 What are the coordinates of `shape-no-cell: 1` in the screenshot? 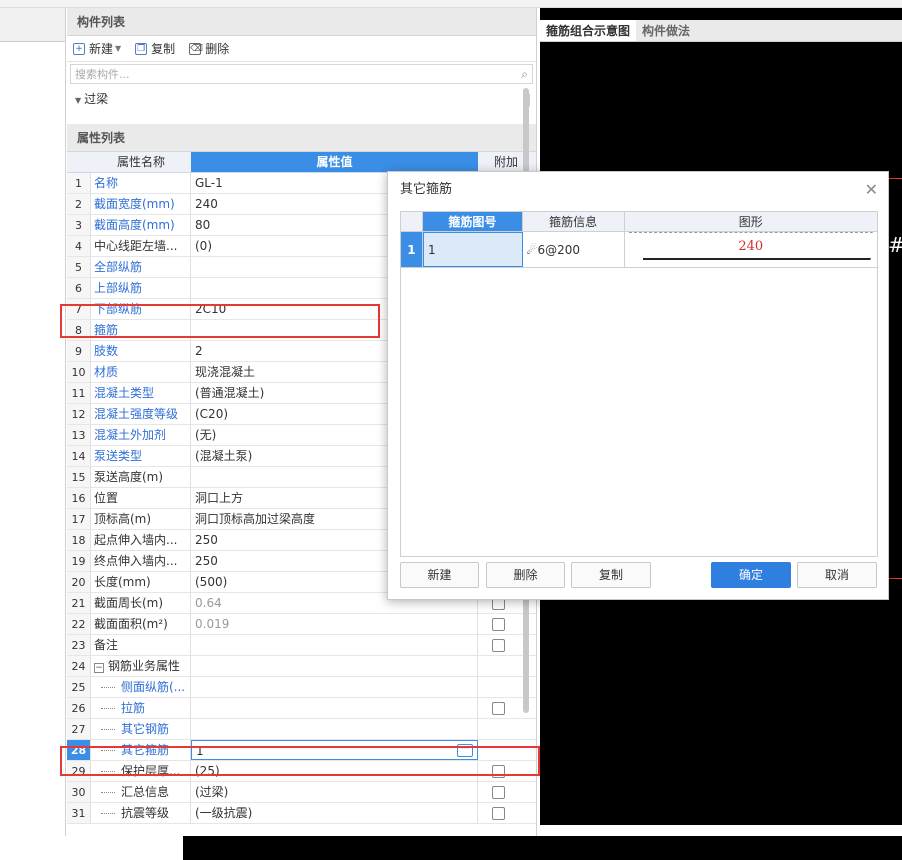 It's located at (472, 249).